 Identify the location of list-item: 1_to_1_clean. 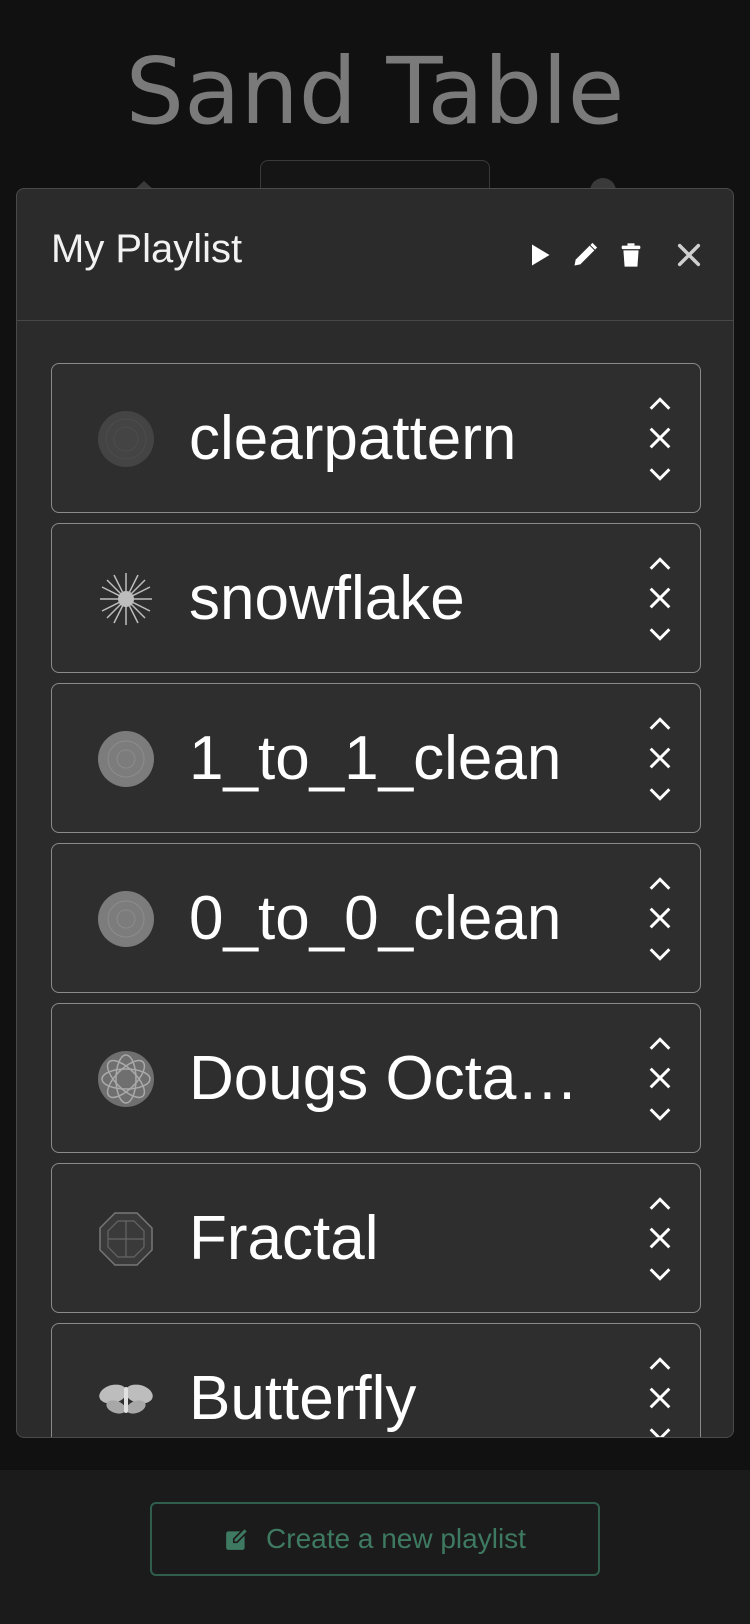
(376, 758).